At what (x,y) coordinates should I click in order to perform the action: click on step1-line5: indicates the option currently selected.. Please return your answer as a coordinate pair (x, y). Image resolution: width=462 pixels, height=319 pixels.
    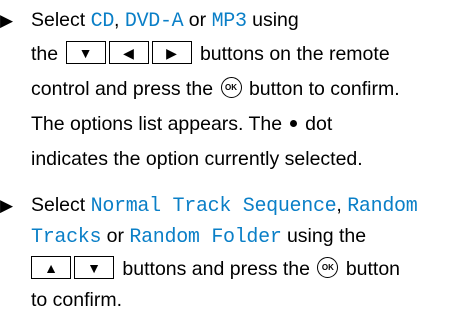
    Looking at the image, I should click on (197, 159).